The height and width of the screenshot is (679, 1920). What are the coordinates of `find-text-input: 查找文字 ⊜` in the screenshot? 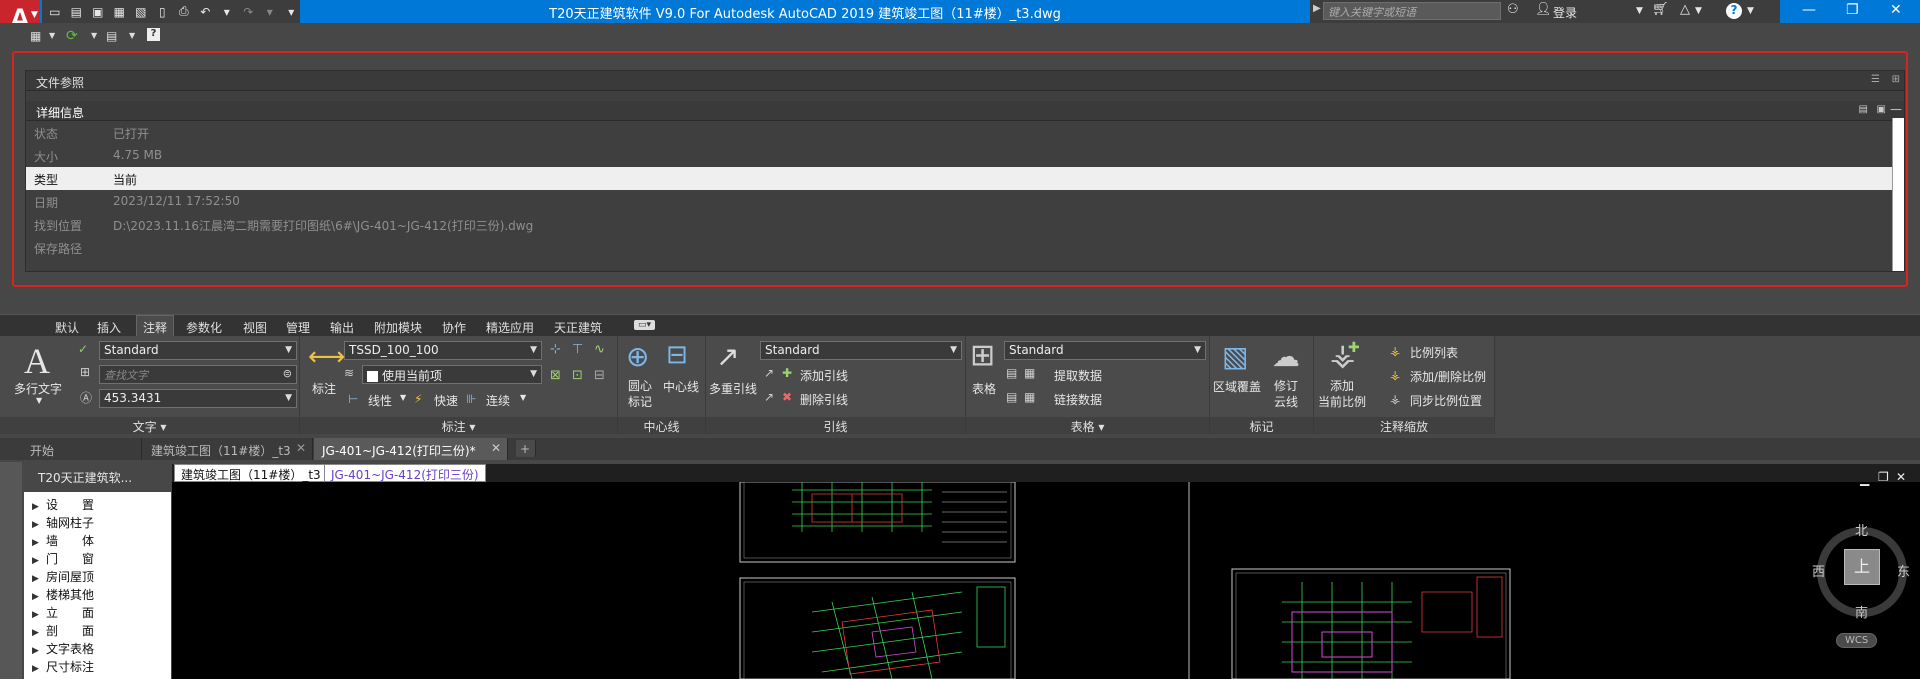 It's located at (198, 374).